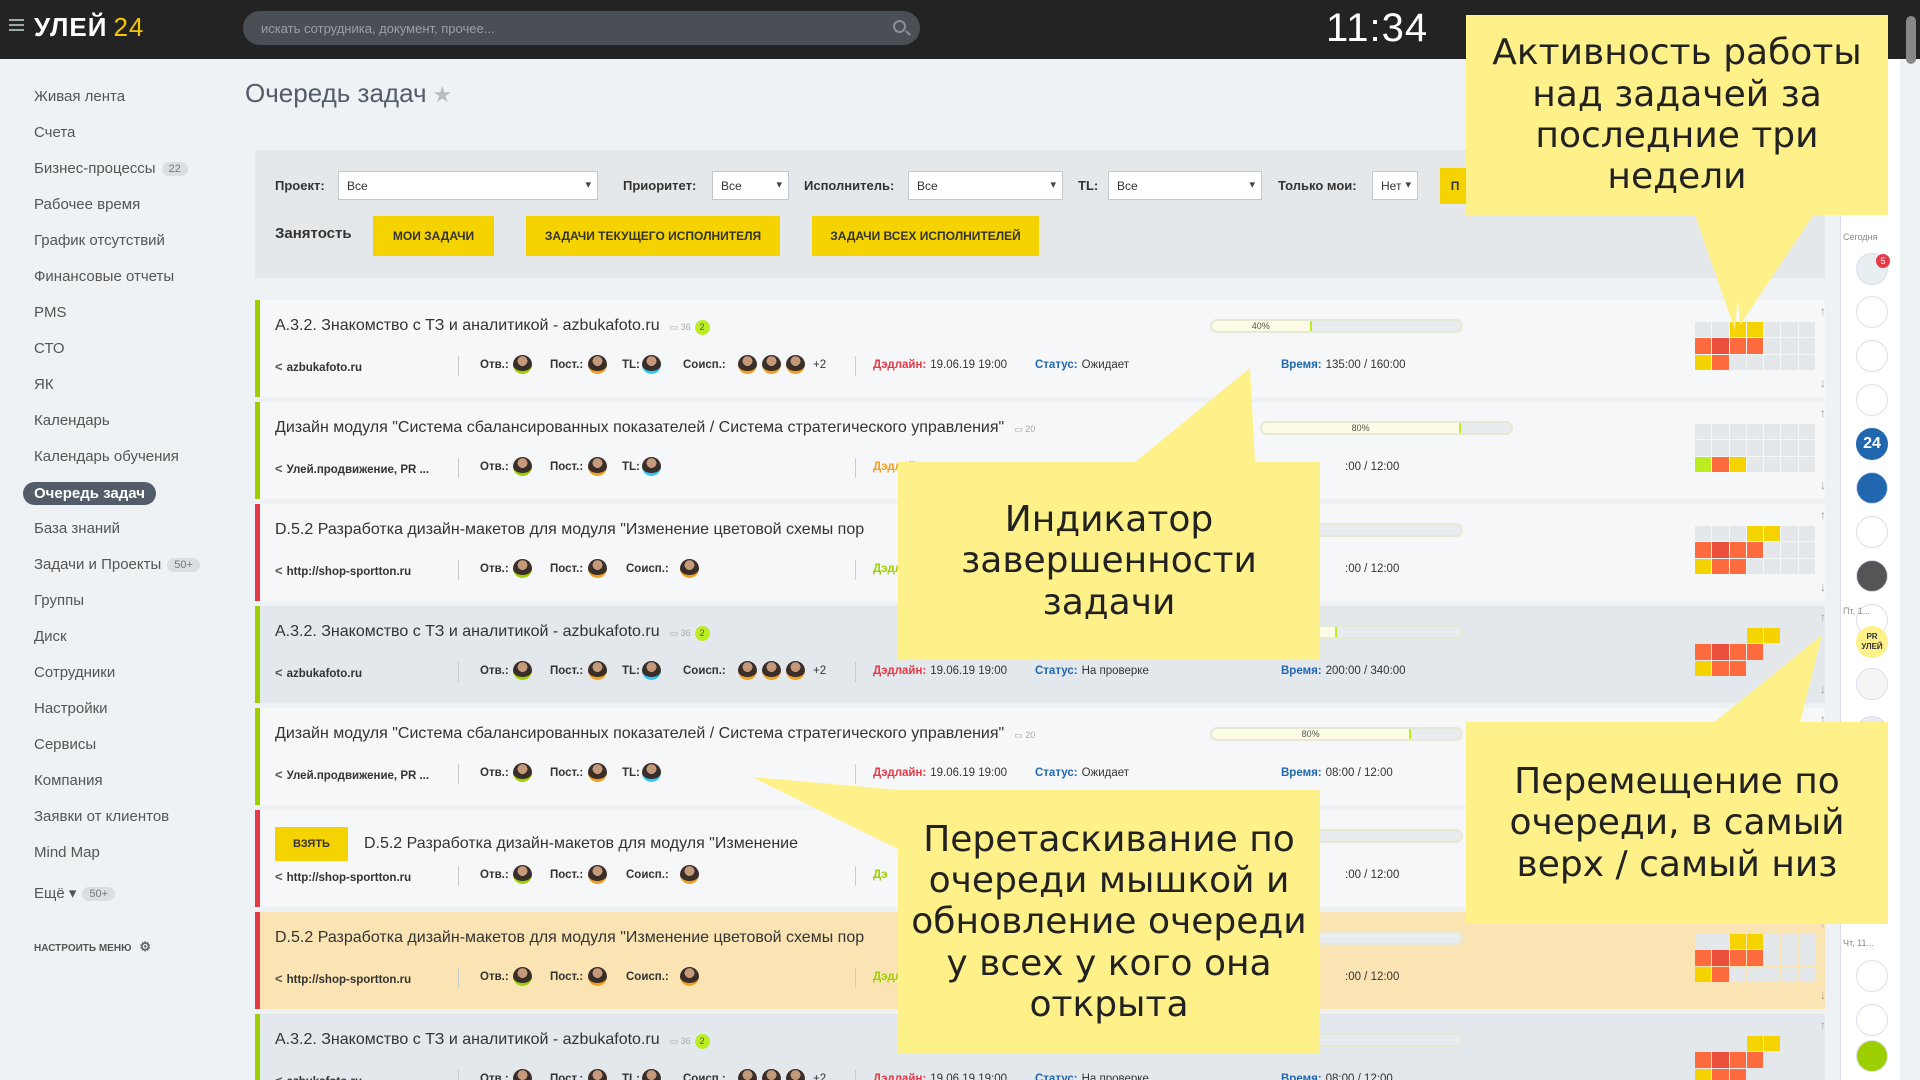  I want to click on sidebar-item: Задачи и Проекты 50+, so click(117, 564).